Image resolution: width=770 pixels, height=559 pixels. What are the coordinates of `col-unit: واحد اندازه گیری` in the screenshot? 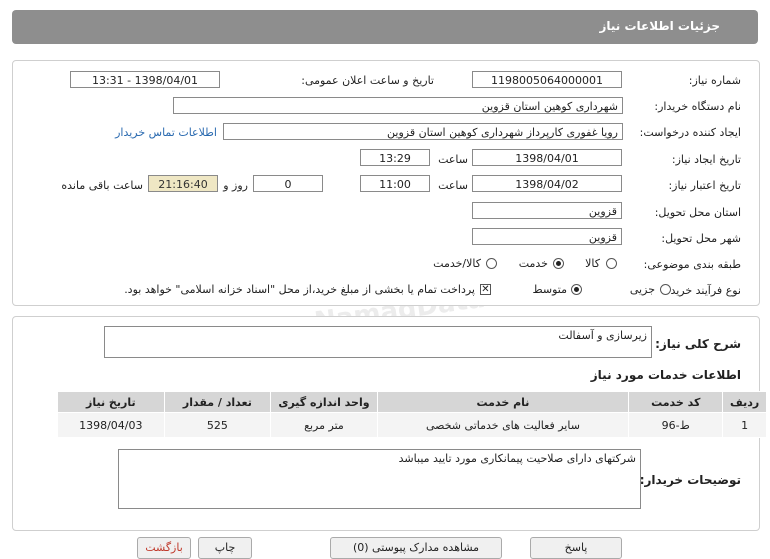 It's located at (324, 402).